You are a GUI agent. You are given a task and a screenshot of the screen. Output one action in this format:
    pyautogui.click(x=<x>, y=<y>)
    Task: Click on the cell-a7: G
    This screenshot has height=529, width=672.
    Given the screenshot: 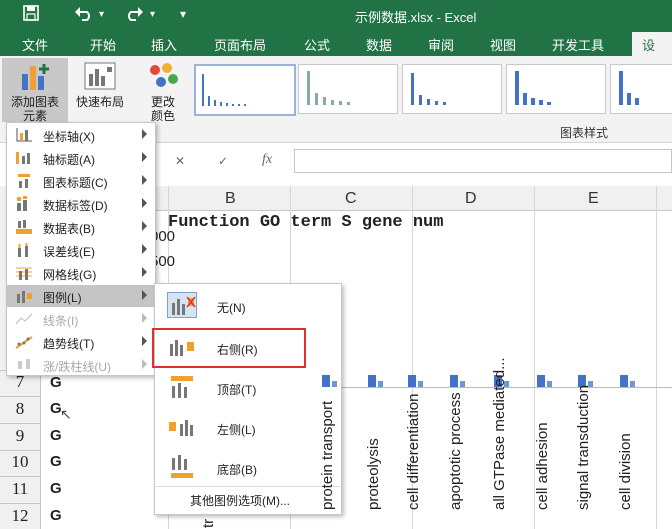 What is the action you would take?
    pyautogui.click(x=56, y=382)
    